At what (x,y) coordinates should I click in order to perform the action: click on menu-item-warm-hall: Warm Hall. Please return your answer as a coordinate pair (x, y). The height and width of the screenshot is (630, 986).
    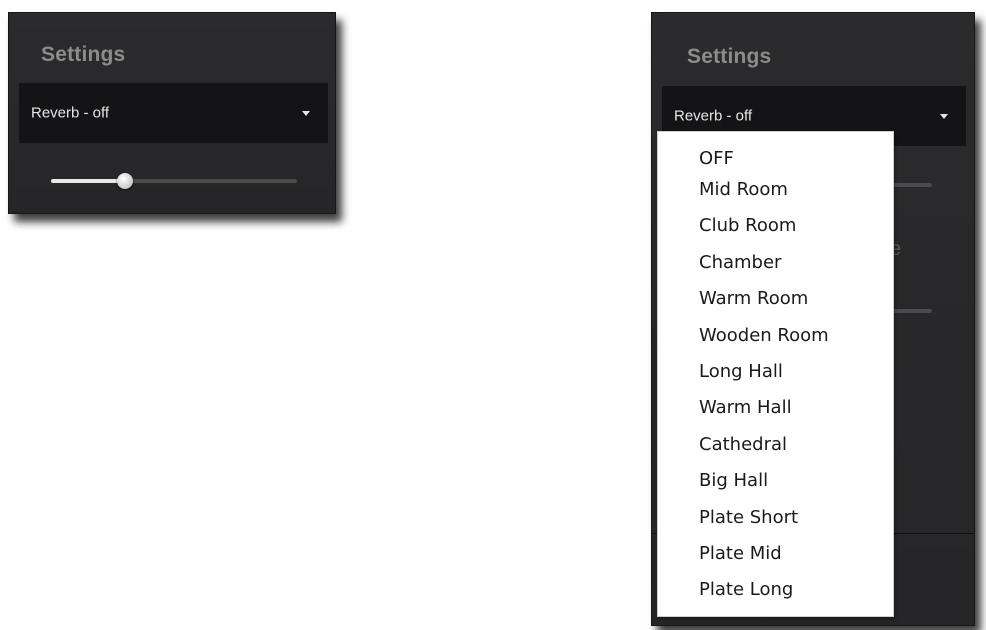
    Looking at the image, I should click on (775, 408).